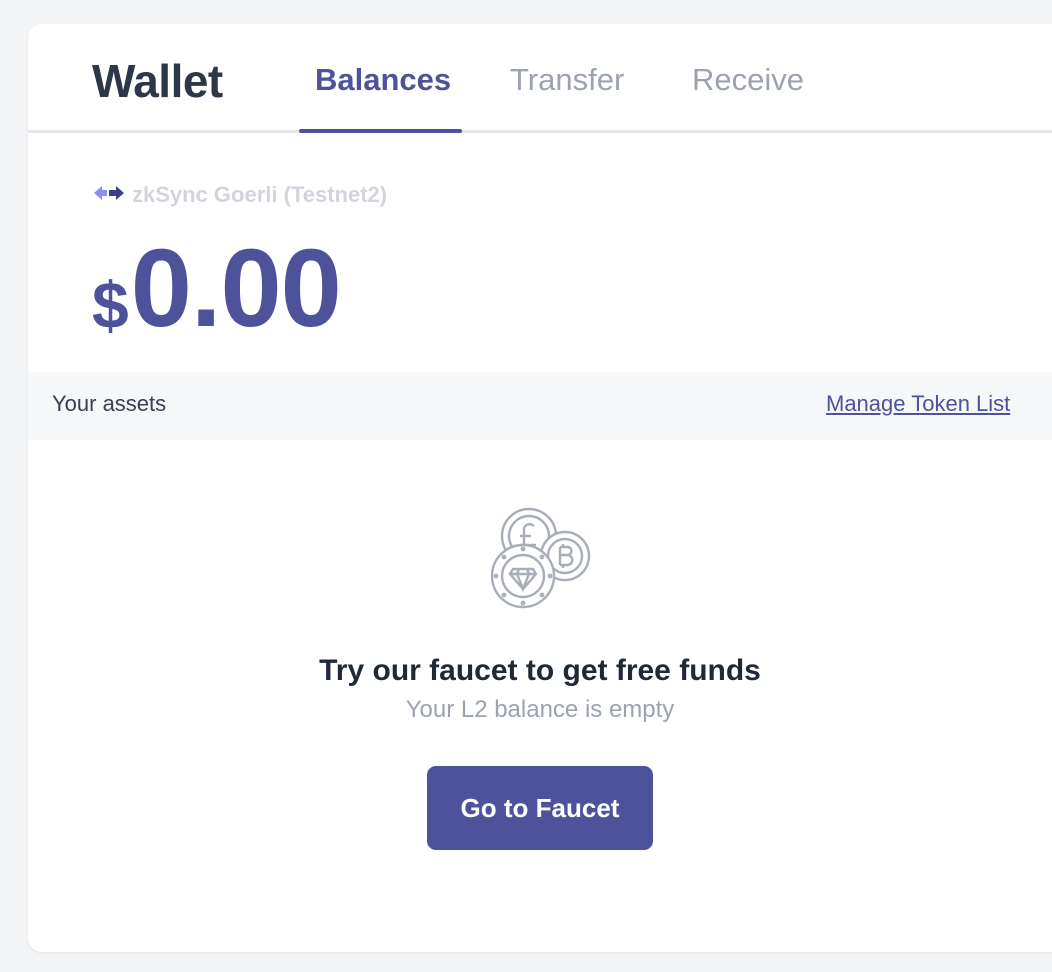 Image resolution: width=1052 pixels, height=972 pixels. I want to click on network-label: zkSync Goerli (Testnet2), so click(260, 194).